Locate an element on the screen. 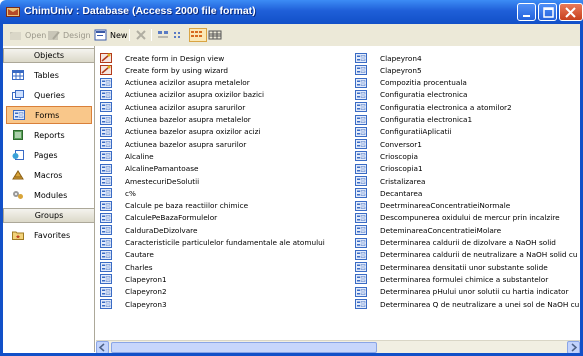 The image size is (583, 356). list-item: Decantarea is located at coordinates (388, 193).